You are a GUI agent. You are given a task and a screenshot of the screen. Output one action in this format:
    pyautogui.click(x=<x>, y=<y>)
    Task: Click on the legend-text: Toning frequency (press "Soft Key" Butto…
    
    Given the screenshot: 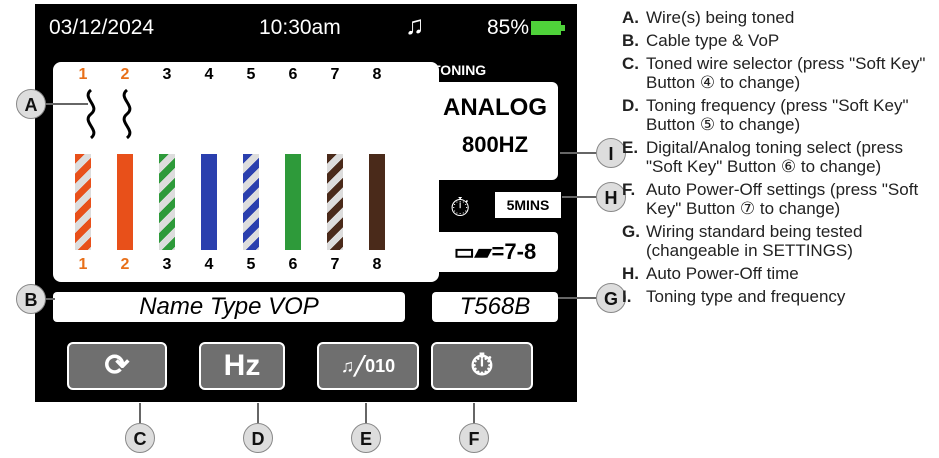 What is the action you would take?
    pyautogui.click(x=777, y=115)
    